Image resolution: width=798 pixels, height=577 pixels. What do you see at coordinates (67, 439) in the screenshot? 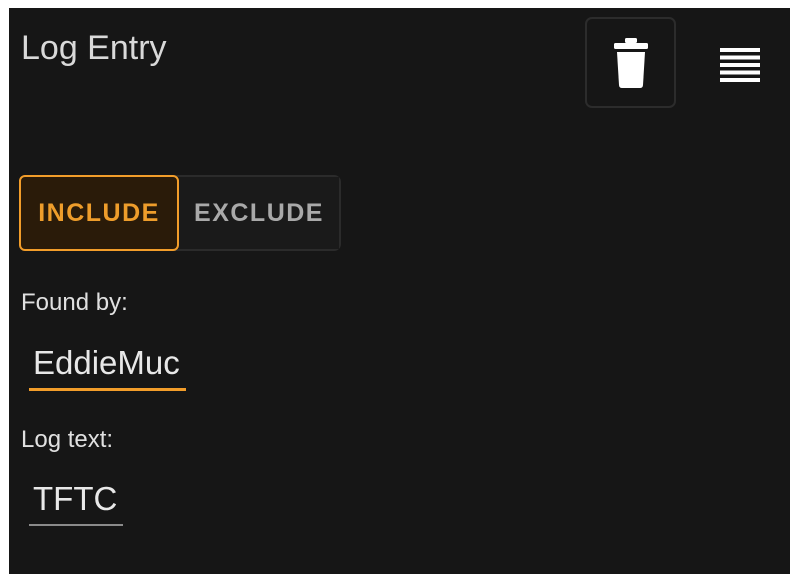
I see `log-text-label: Log text:` at bounding box center [67, 439].